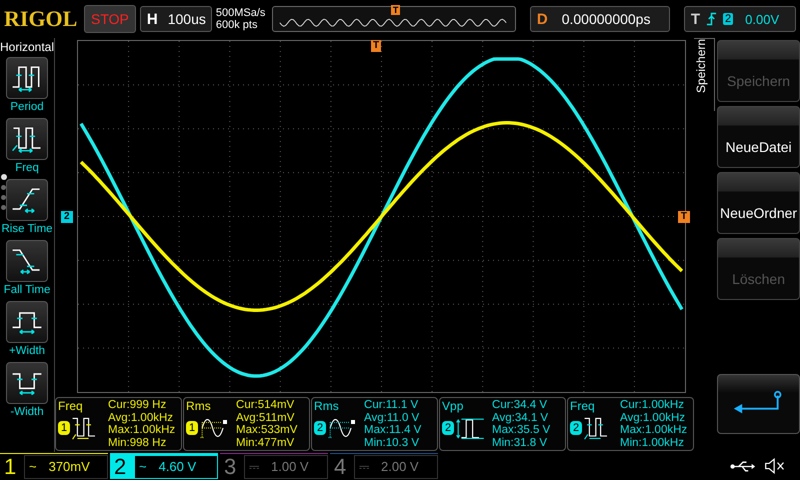  Describe the element at coordinates (758, 137) in the screenshot. I see `menu-button: NeueDatei` at that location.